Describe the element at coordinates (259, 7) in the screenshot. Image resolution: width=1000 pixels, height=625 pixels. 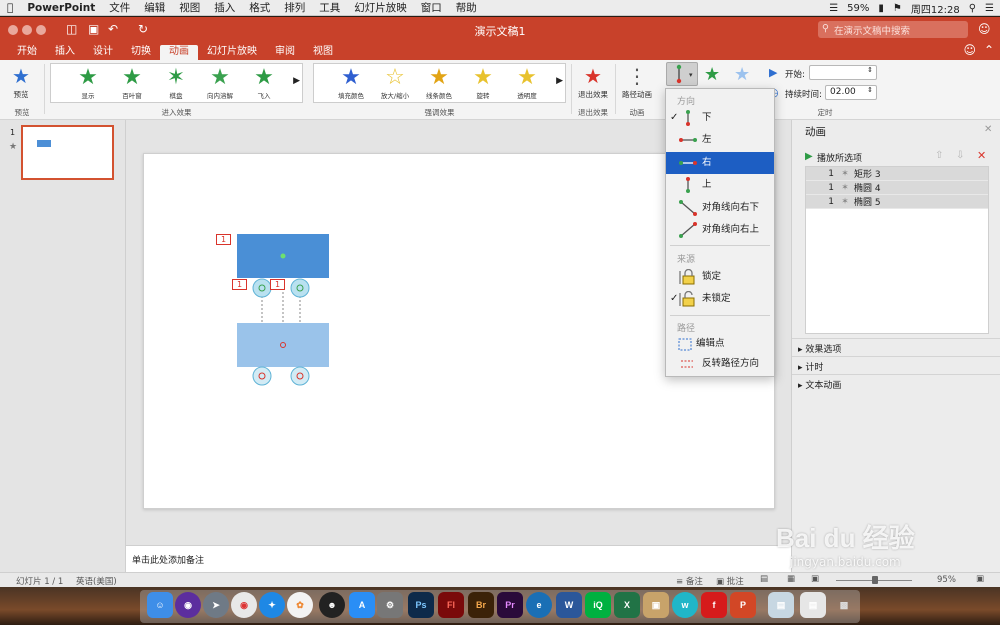
I see `menu-format: 格式` at that location.